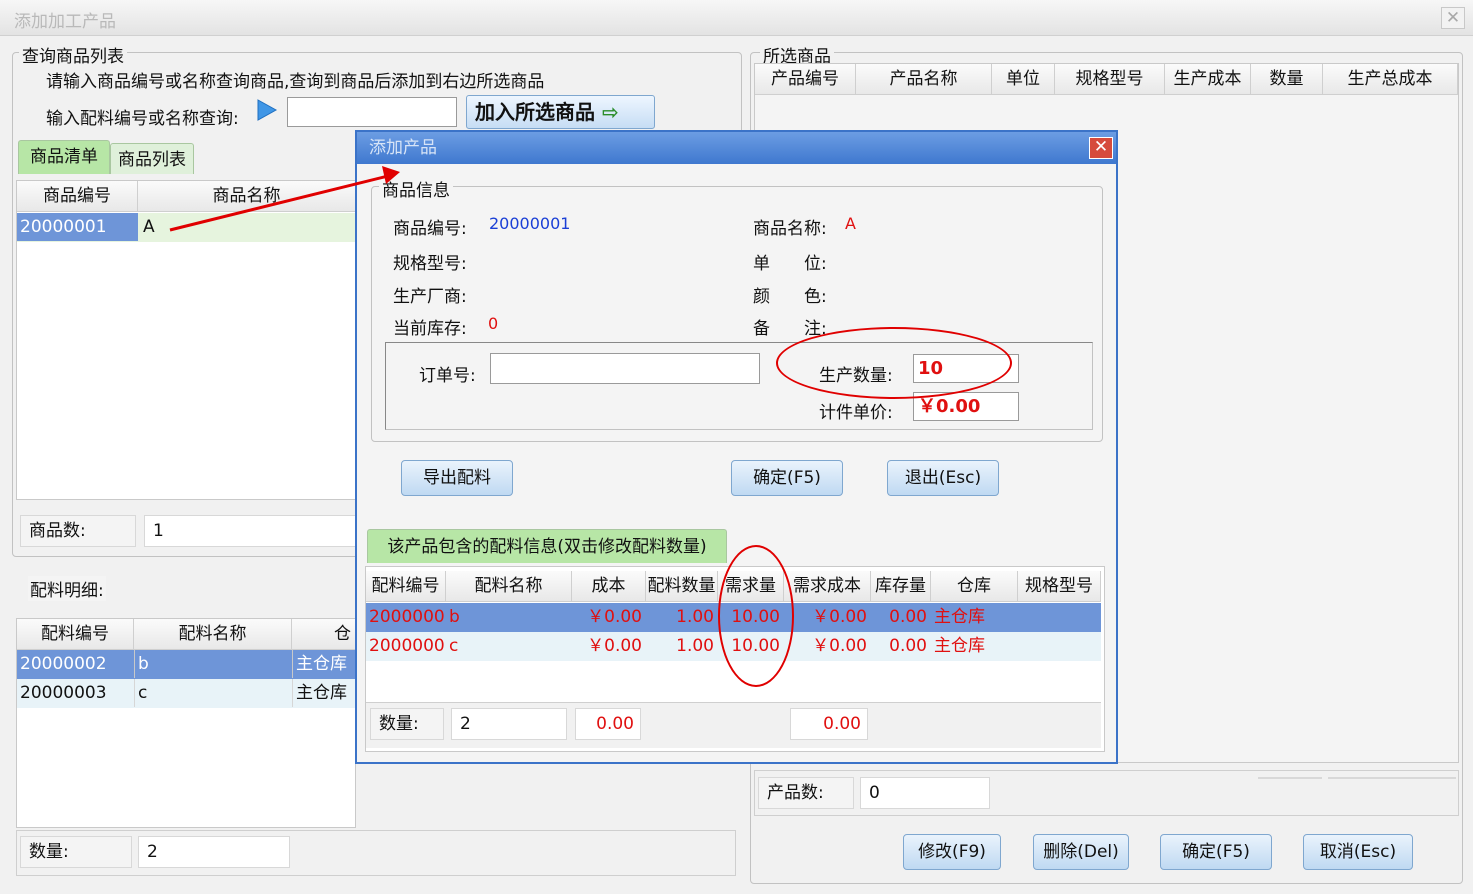 The height and width of the screenshot is (894, 1473). What do you see at coordinates (547, 546) in the screenshot?
I see `tab-ingredient-info: 该产品包含的配料信息(双击修改配料数量)` at bounding box center [547, 546].